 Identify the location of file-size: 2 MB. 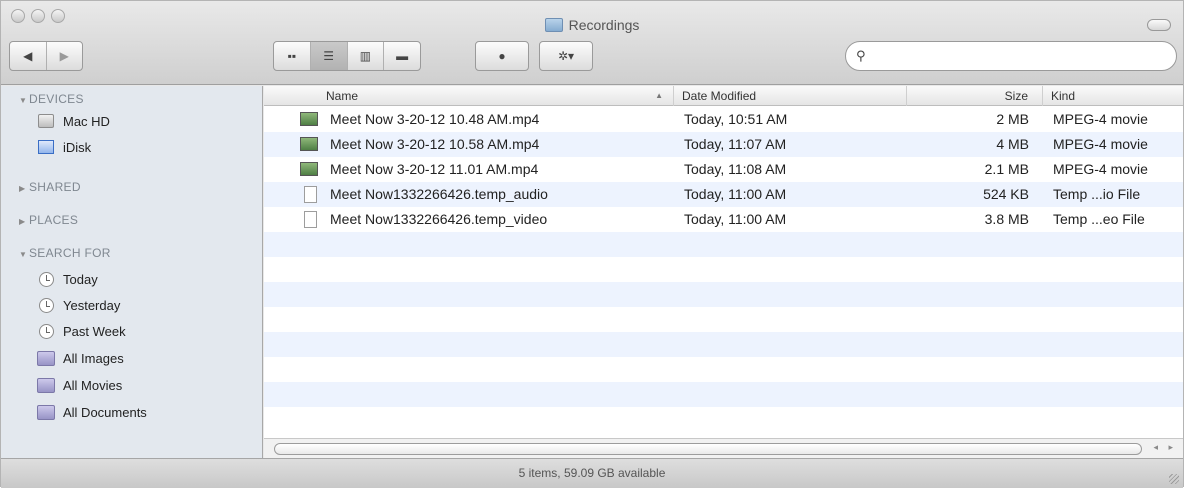
(1012, 119).